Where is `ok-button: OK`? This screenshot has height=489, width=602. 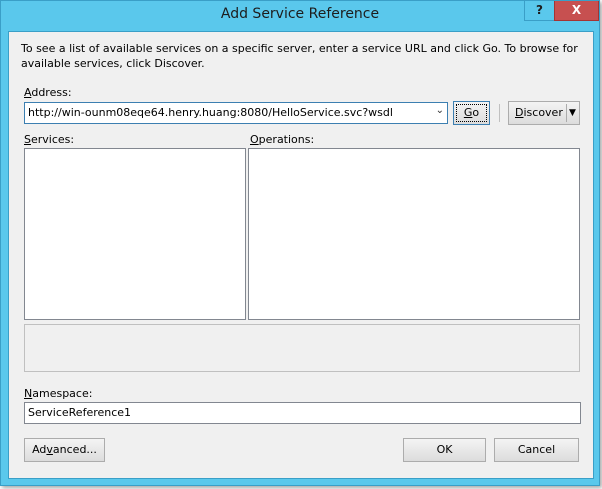 ok-button: OK is located at coordinates (444, 450).